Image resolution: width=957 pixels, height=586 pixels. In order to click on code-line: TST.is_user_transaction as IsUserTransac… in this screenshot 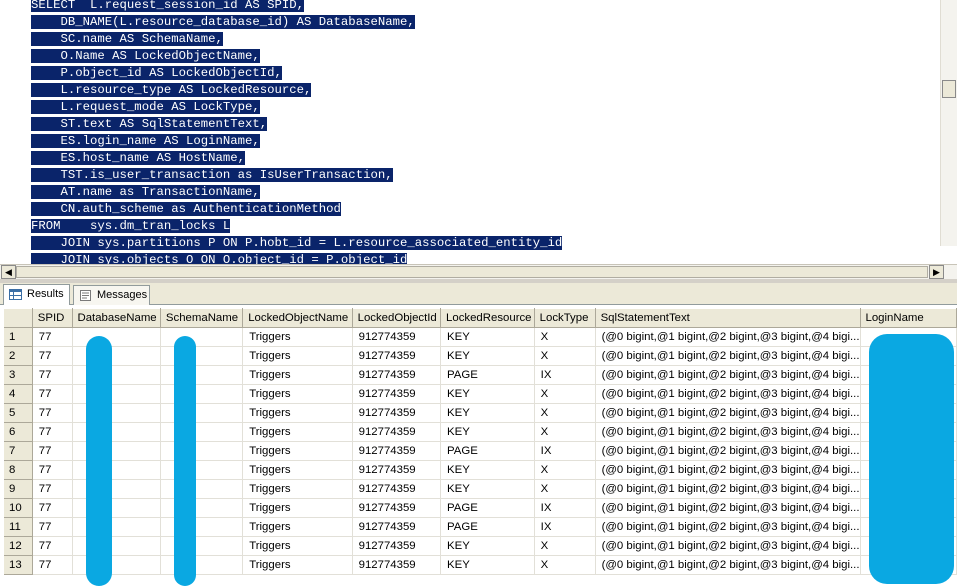, I will do `click(296, 175)`.